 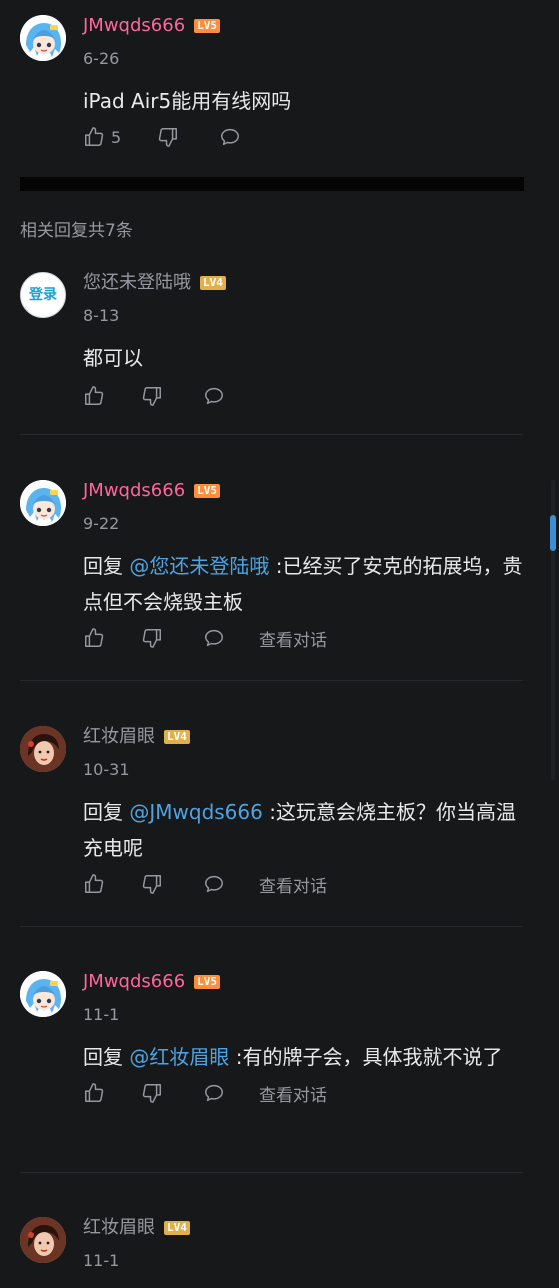 What do you see at coordinates (303, 584) in the screenshot?
I see `reply-text: 回复 @您还未登陆哦 :已经买了安克的拓展坞，贵点但不会烧毁主板` at bounding box center [303, 584].